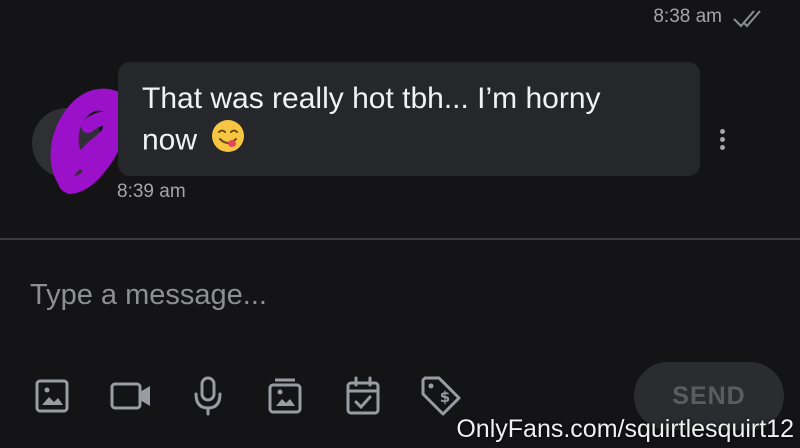 This screenshot has width=800, height=448. What do you see at coordinates (363, 396) in the screenshot?
I see `calendar-check-icon` at bounding box center [363, 396].